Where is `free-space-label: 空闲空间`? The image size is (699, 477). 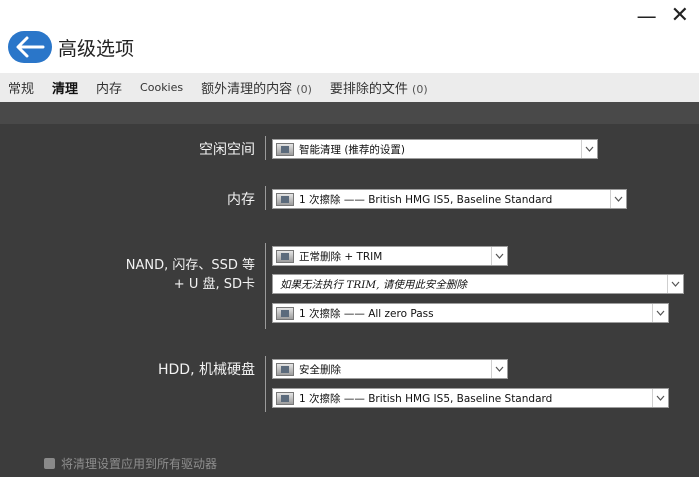 free-space-label: 空闲空间 is located at coordinates (227, 150).